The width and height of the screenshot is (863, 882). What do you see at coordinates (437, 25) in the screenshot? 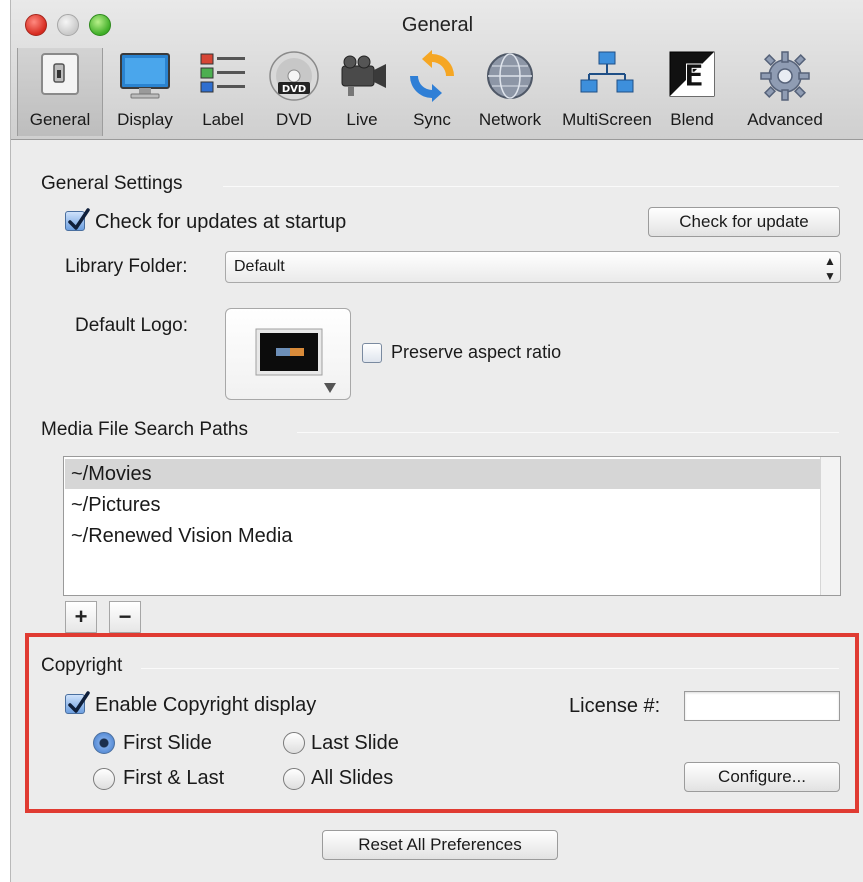
I see `window-title: General` at bounding box center [437, 25].